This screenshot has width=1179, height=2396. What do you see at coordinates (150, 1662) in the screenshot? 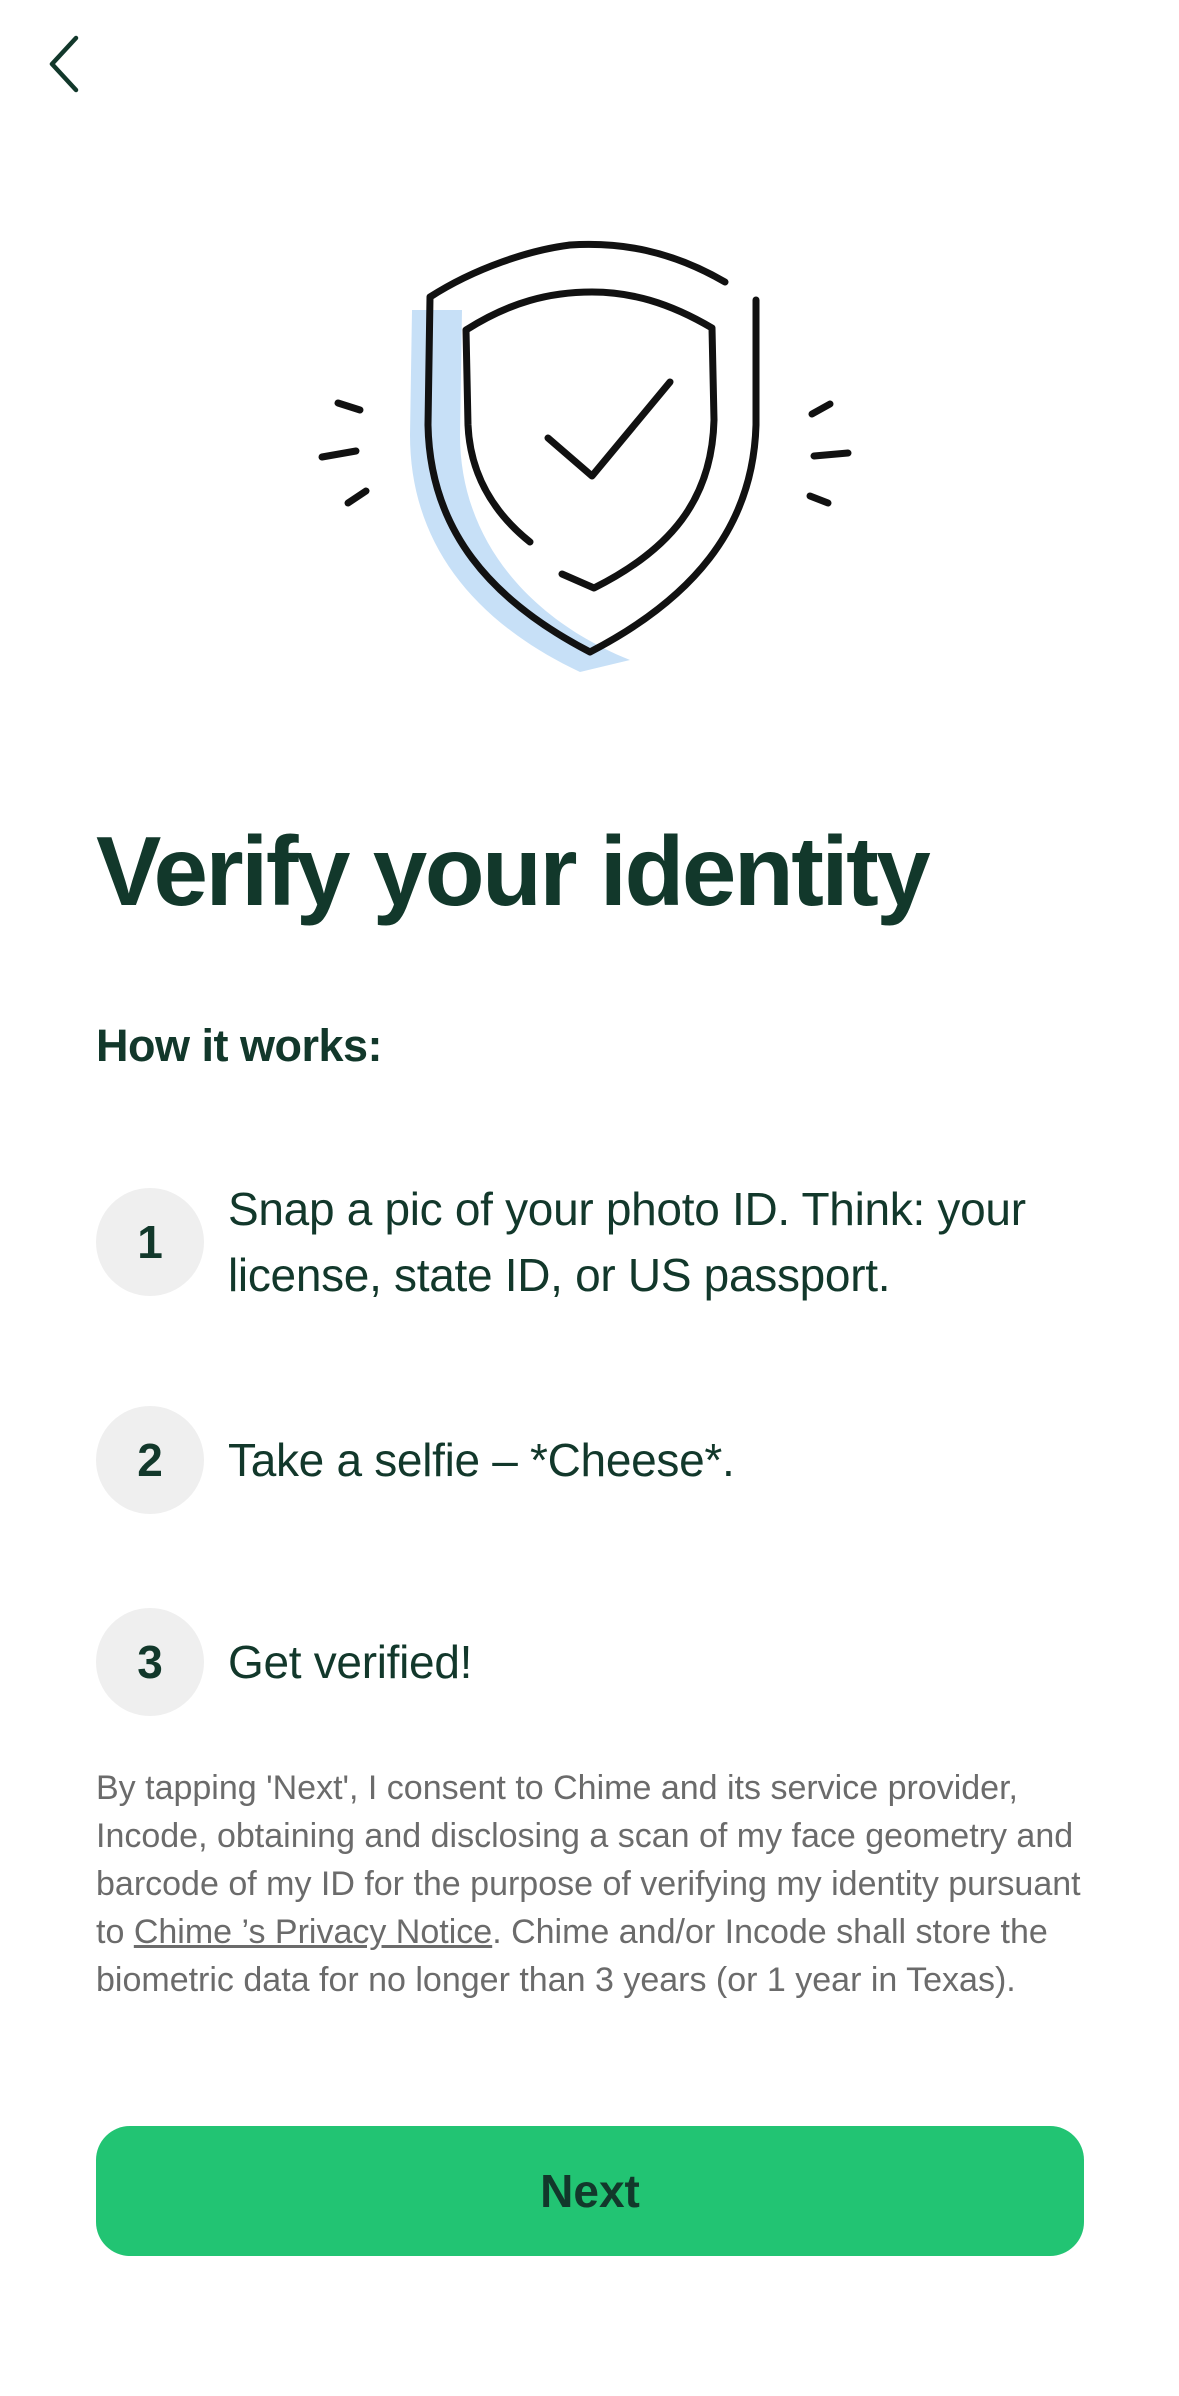
I see `step-number-badge: 3` at bounding box center [150, 1662].